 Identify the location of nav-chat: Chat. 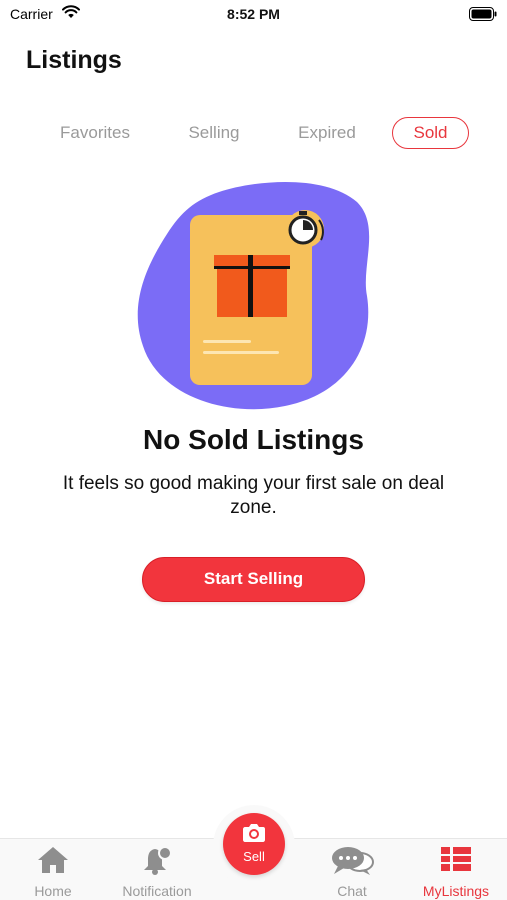
(352, 869).